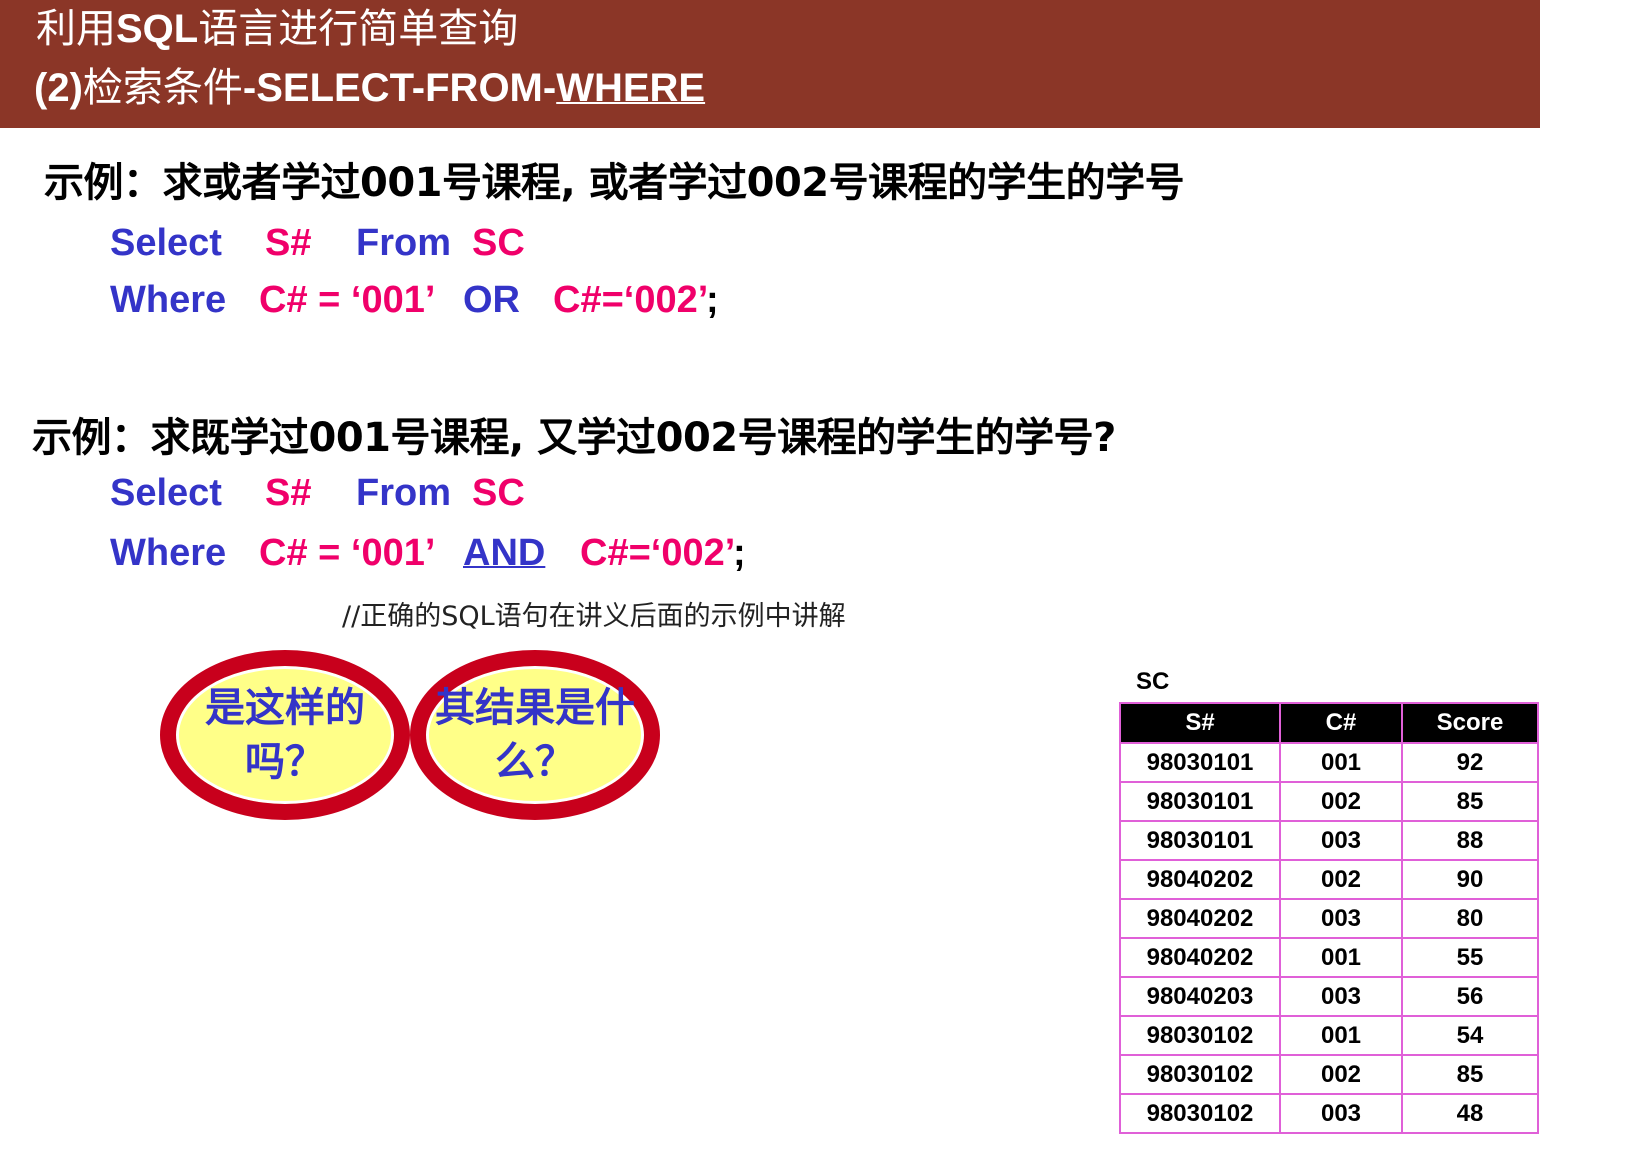  What do you see at coordinates (491, 300) in the screenshot?
I see `sql-or-operator: OR` at bounding box center [491, 300].